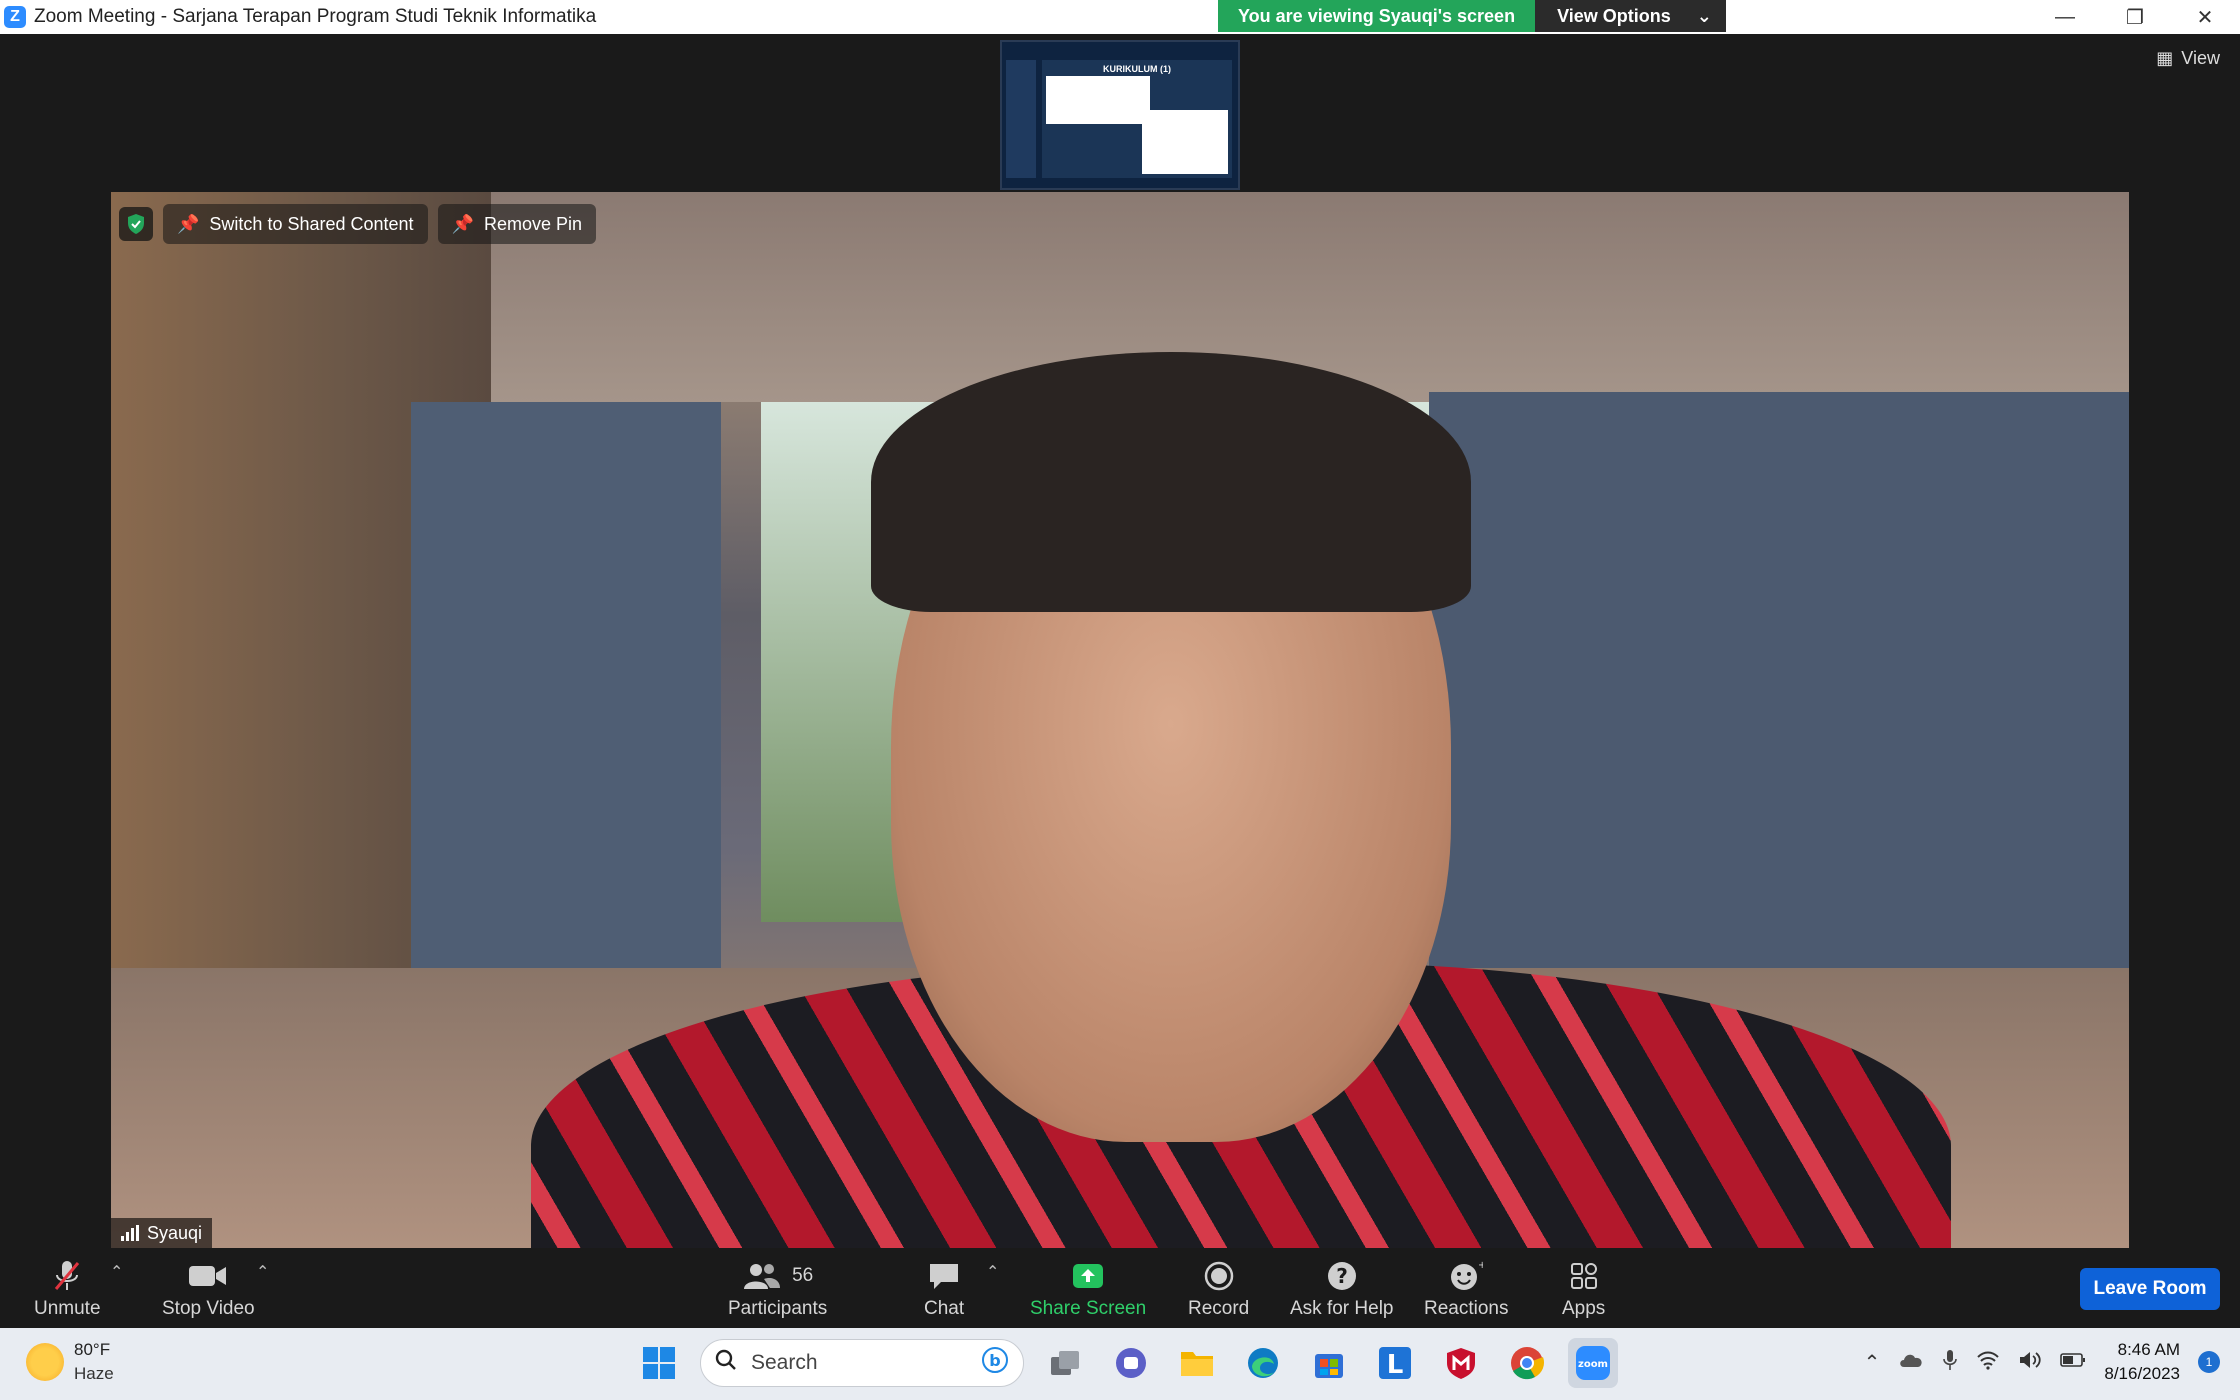 This screenshot has width=2240, height=1400. Describe the element at coordinates (1131, 1363) in the screenshot. I see `teams-chat-icon` at that location.